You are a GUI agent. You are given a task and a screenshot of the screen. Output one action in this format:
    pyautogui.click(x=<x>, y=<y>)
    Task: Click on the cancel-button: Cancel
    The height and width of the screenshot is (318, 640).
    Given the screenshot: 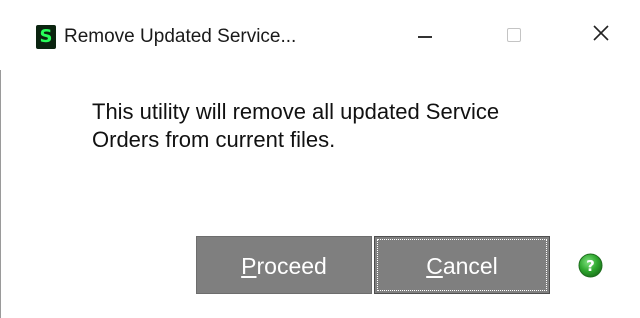 What is the action you would take?
    pyautogui.click(x=462, y=265)
    